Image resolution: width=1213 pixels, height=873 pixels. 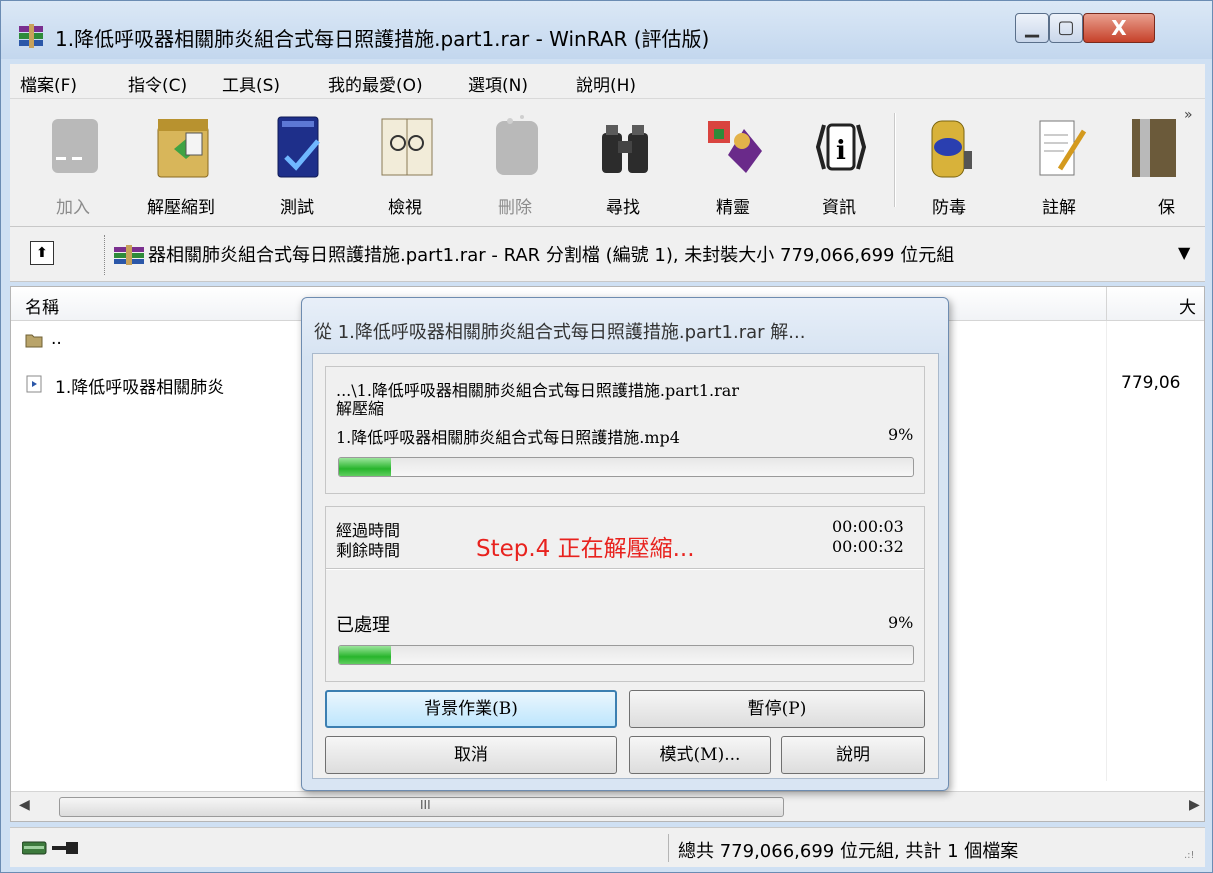 What do you see at coordinates (625, 149) in the screenshot?
I see `find-icon` at bounding box center [625, 149].